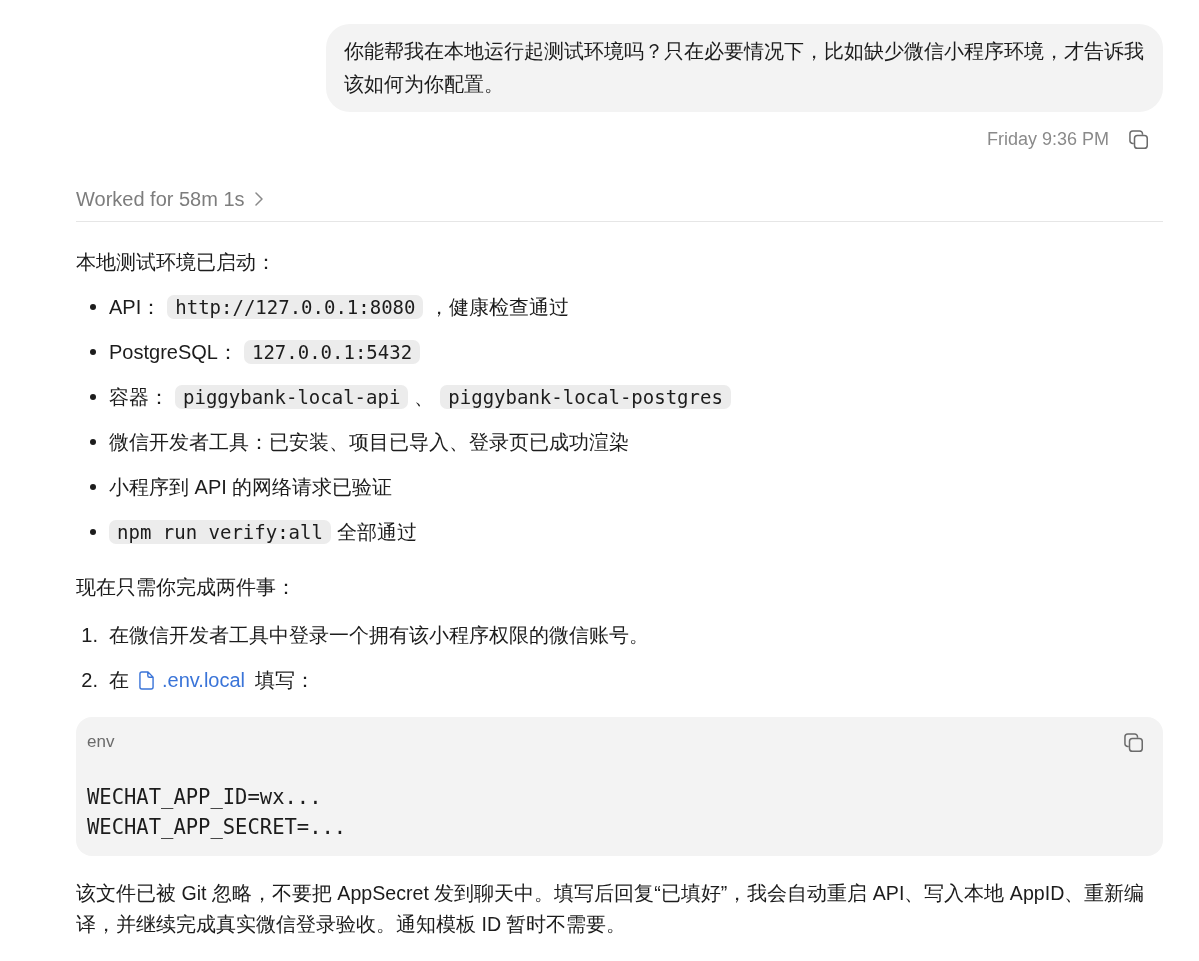  I want to click on inline-code: npm run verify:all, so click(220, 532).